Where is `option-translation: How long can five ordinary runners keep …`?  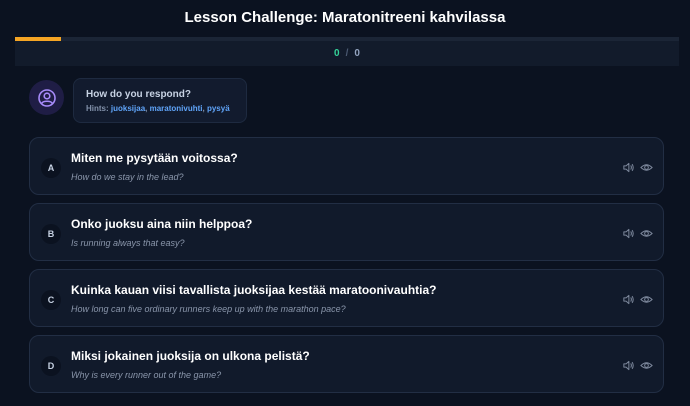
option-translation: How long can five ordinary runners keep … is located at coordinates (208, 309).